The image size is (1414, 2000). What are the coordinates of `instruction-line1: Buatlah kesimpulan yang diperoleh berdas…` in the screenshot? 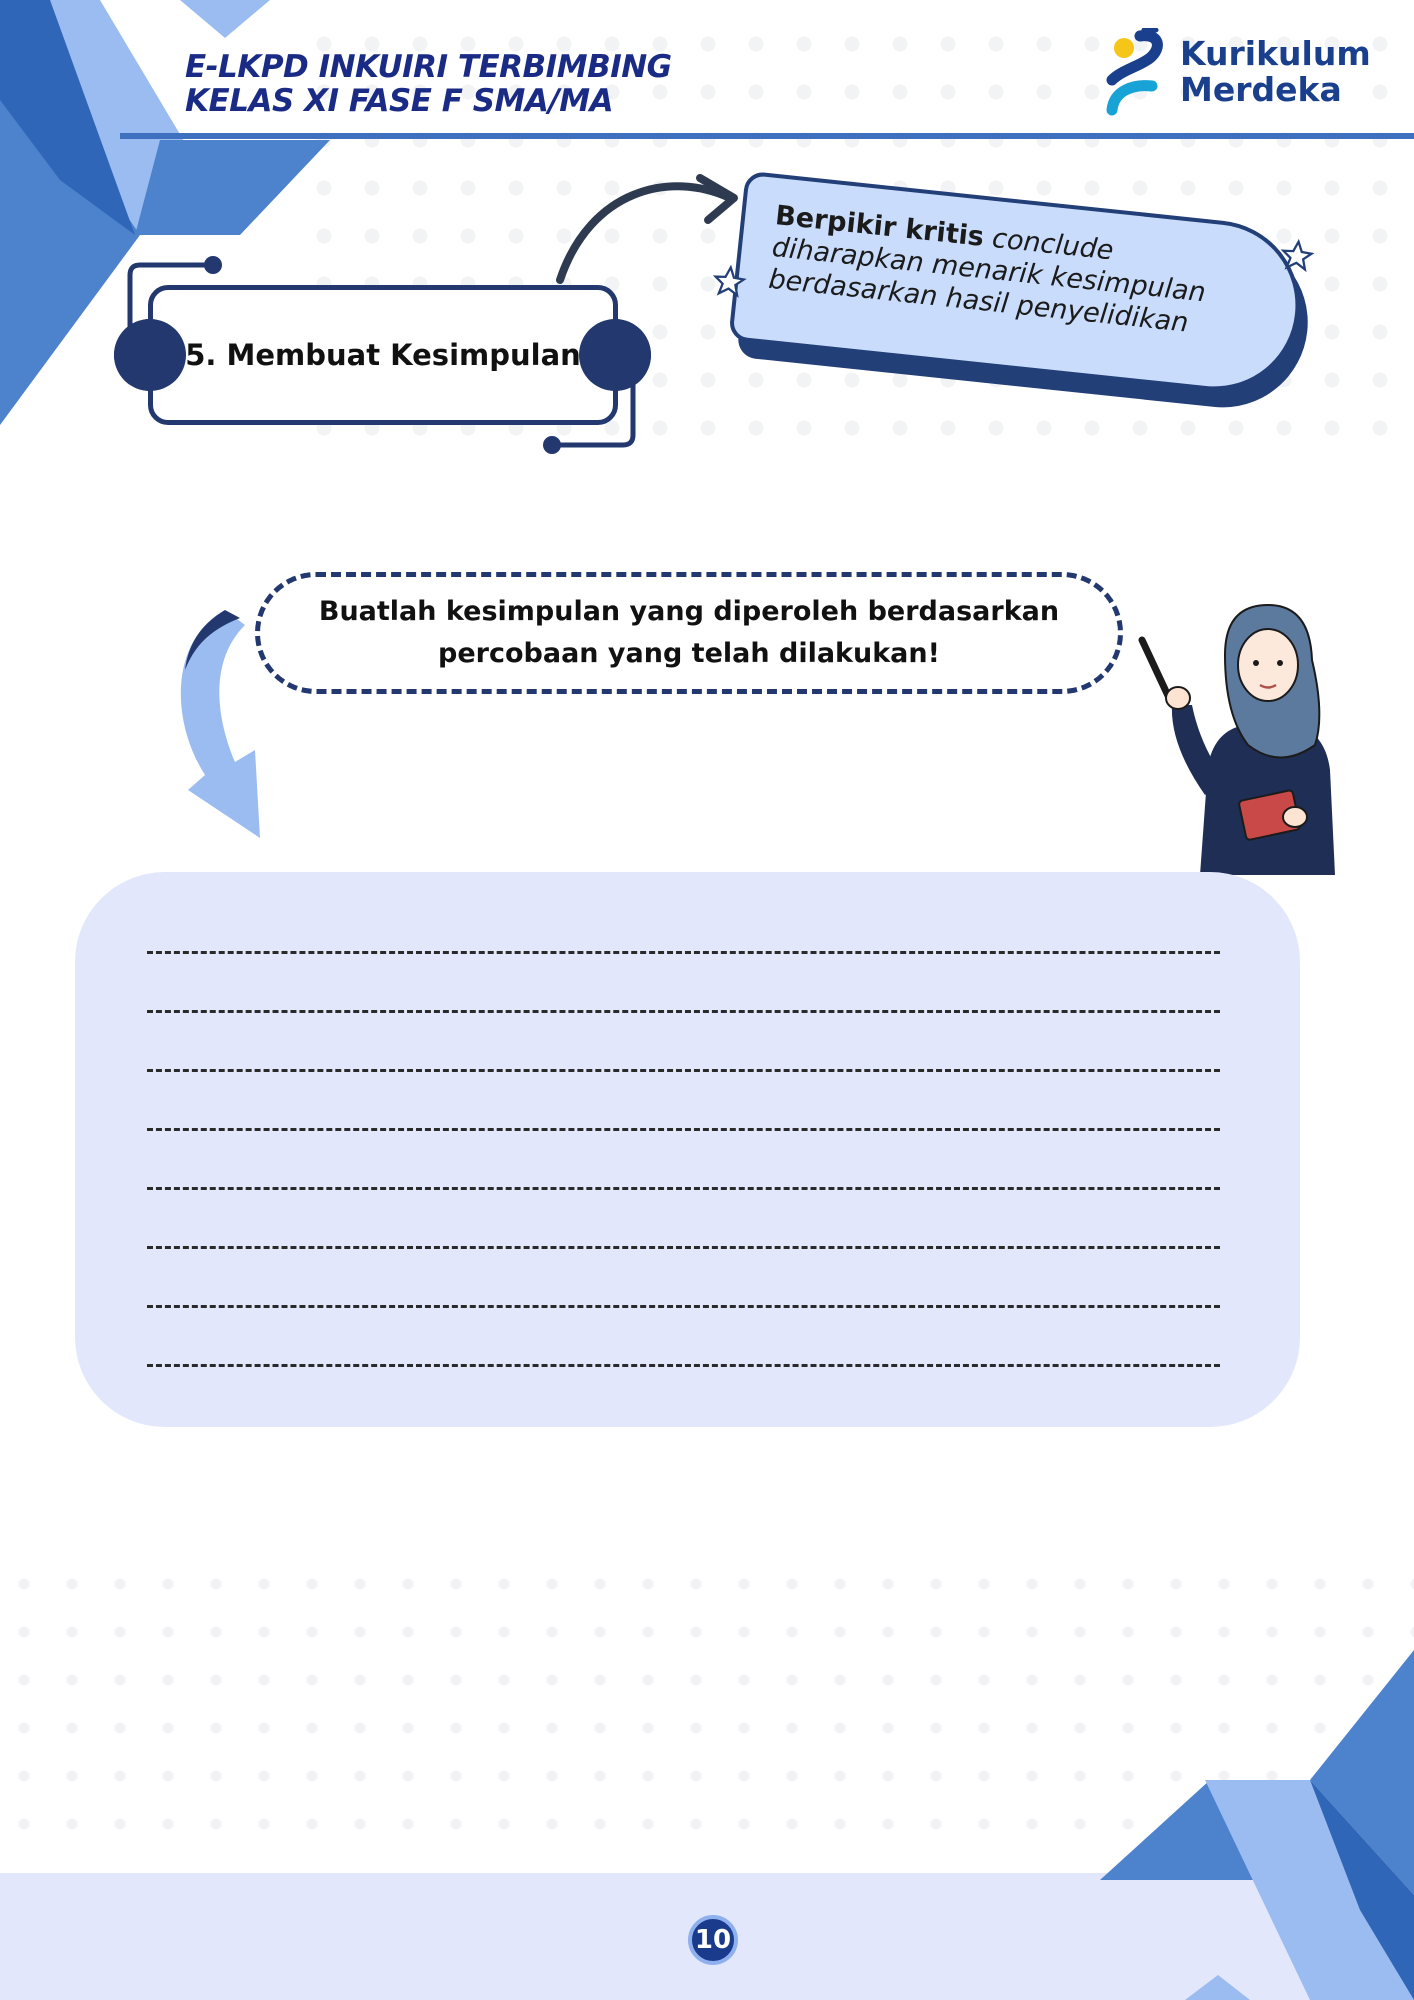 It's located at (689, 611).